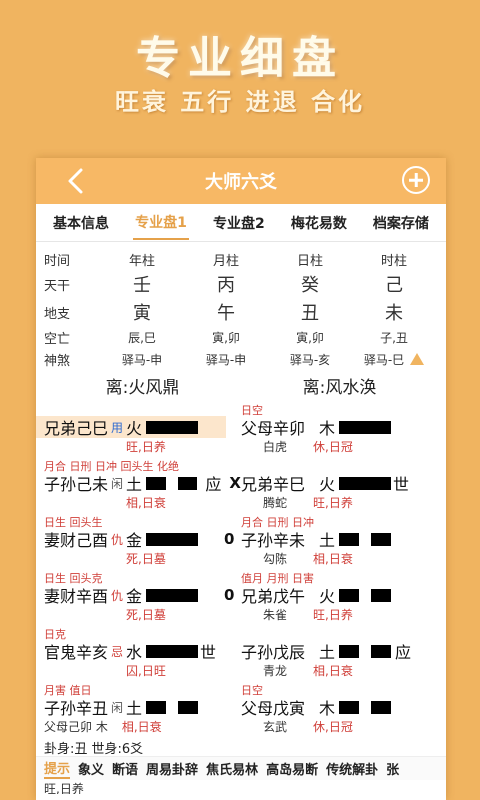  Describe the element at coordinates (310, 359) in the screenshot. I see `shensha-cell: 驿马-亥` at that location.